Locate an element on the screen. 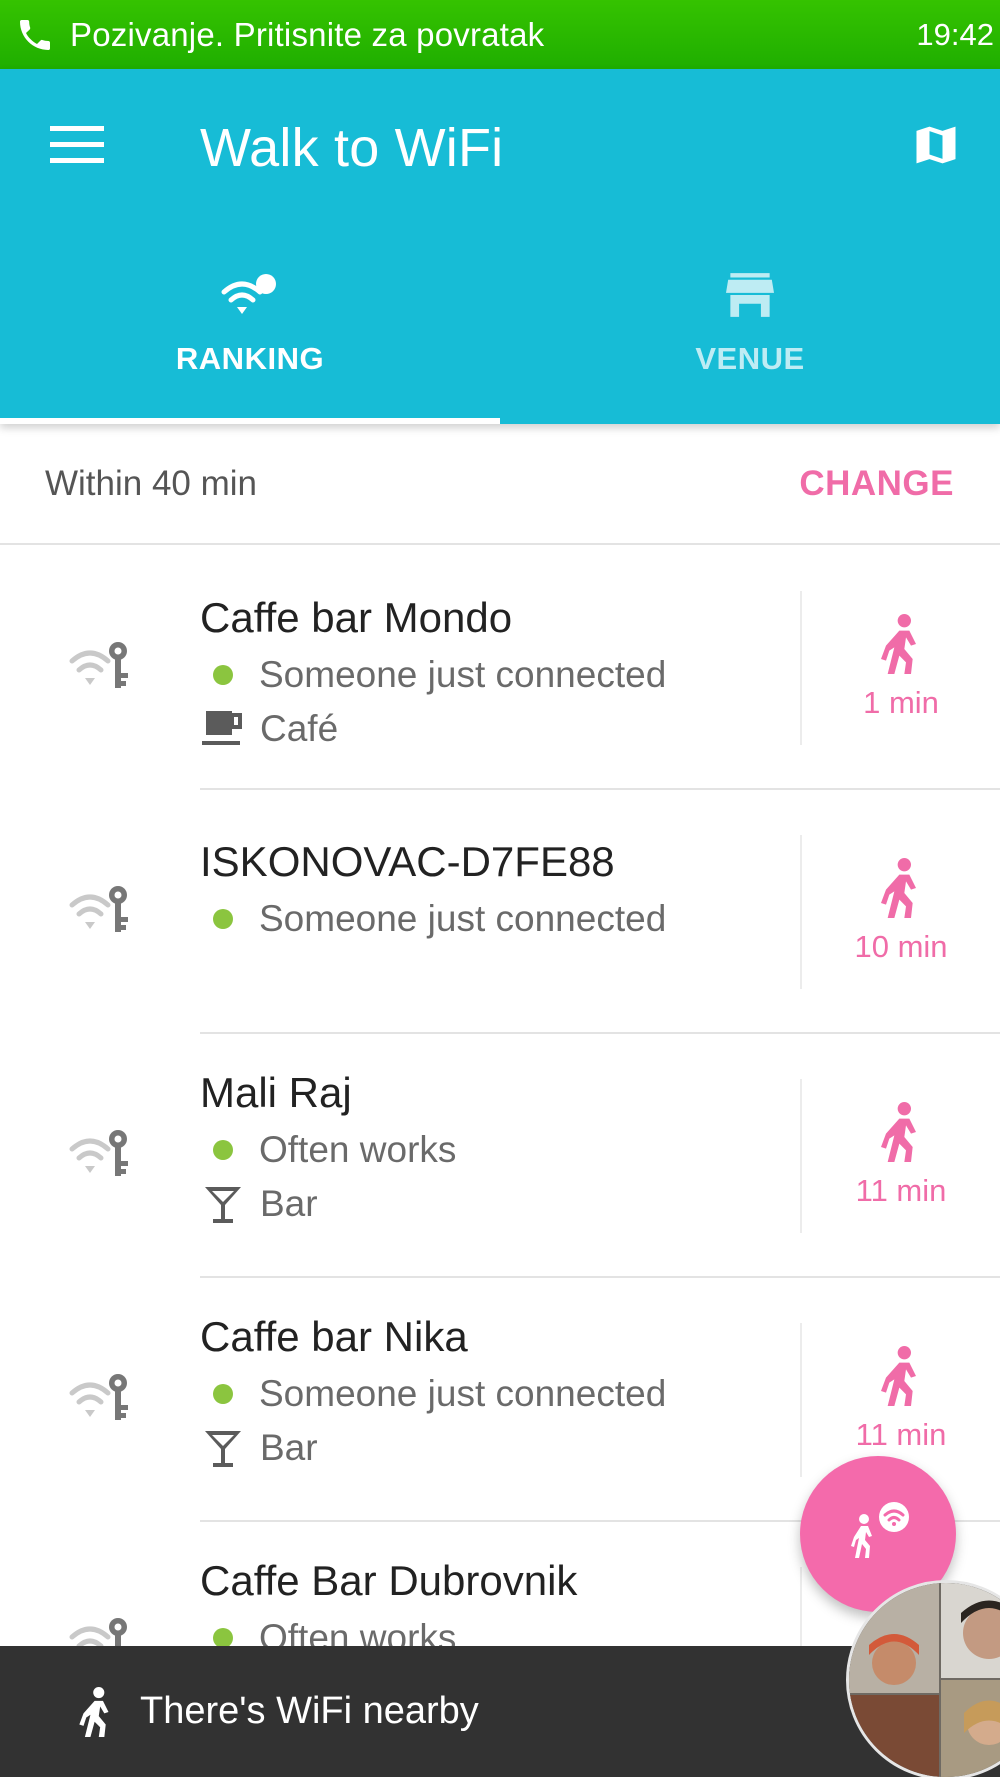  walk-time: 10 min is located at coordinates (901, 911).